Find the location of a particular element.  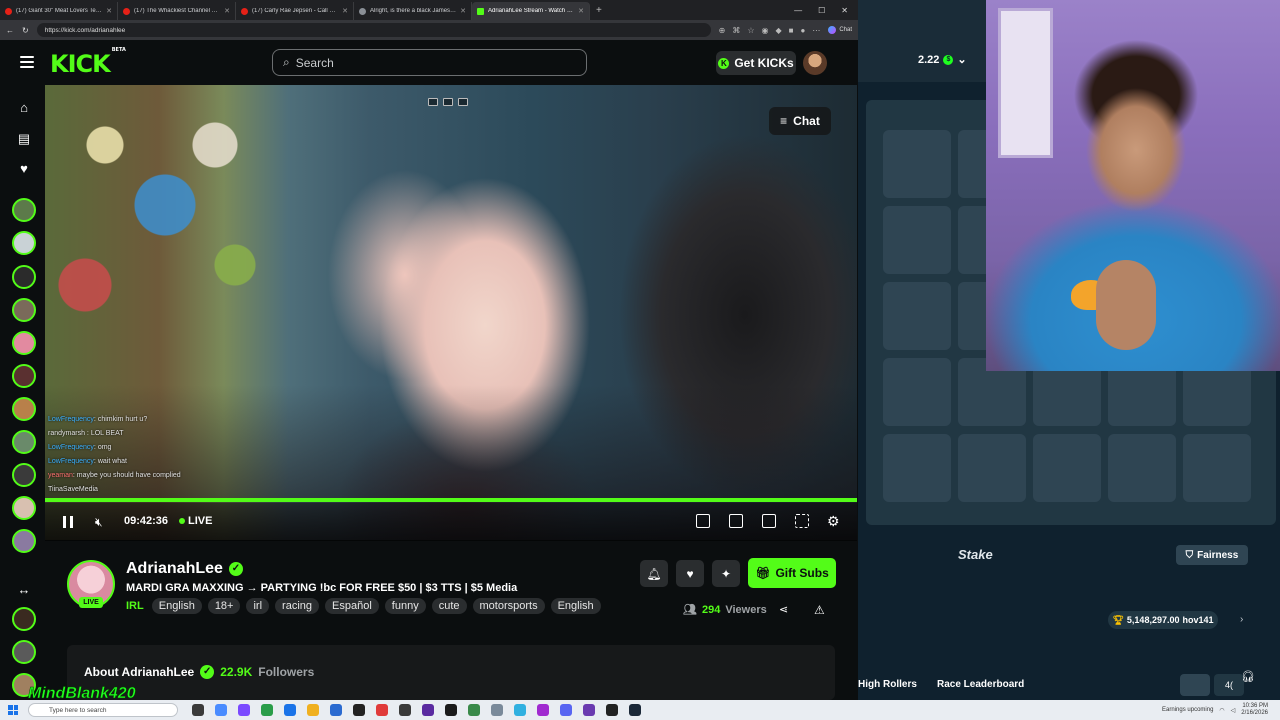

volume-icon: ◁ is located at coordinates (1233, 710).